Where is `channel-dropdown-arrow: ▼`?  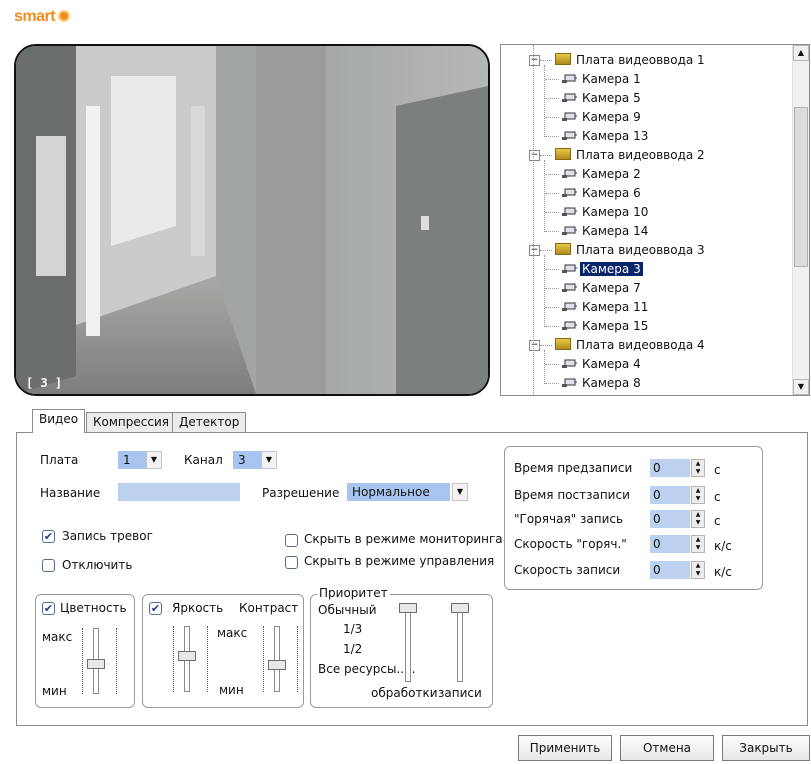 channel-dropdown-arrow: ▼ is located at coordinates (269, 460).